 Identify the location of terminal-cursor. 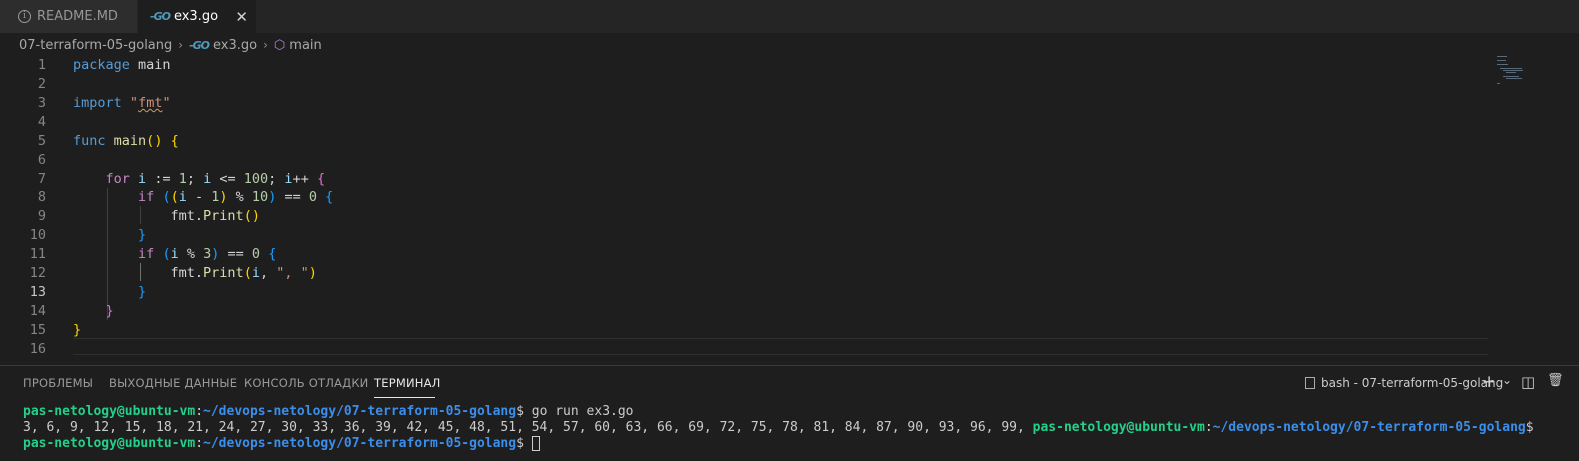
(535, 443).